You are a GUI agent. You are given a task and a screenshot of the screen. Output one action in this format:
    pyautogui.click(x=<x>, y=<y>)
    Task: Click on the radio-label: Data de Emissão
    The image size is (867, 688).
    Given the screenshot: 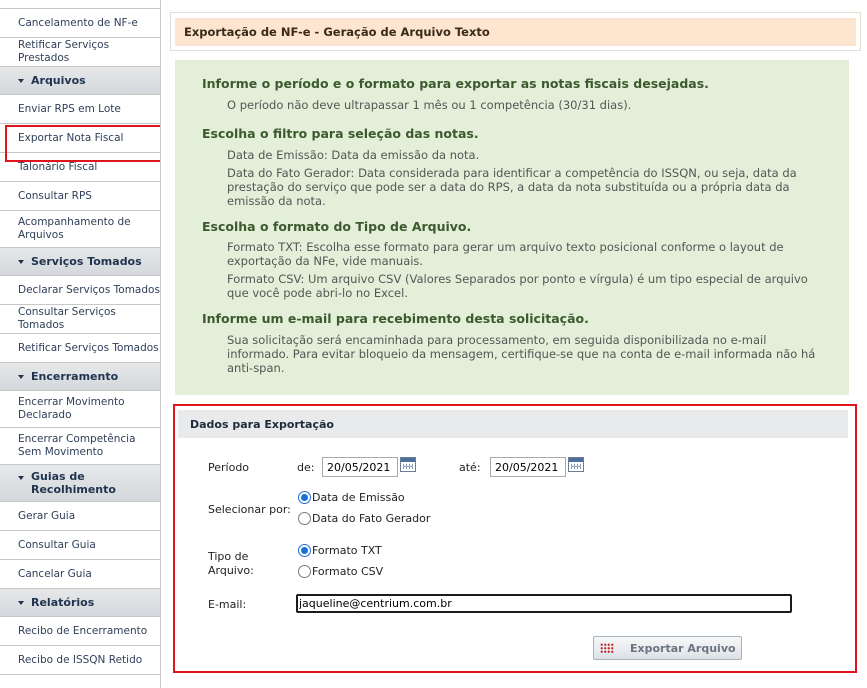 What is the action you would take?
    pyautogui.click(x=358, y=497)
    